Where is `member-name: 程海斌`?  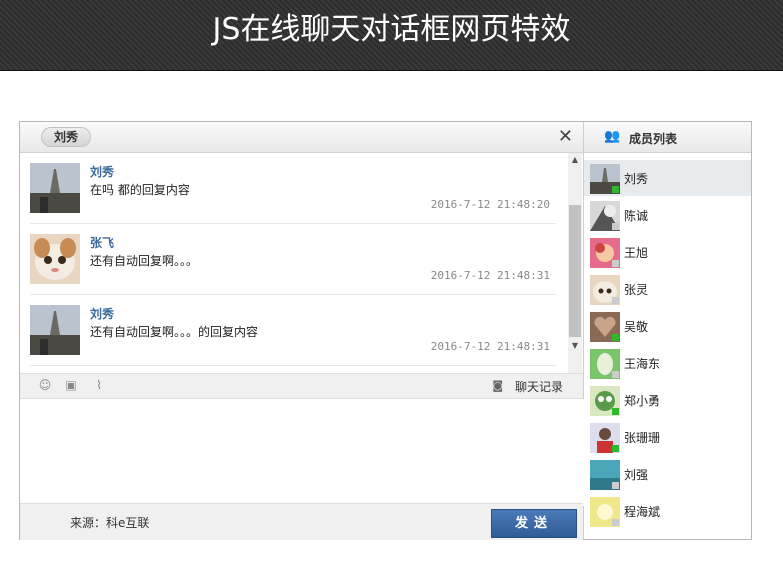
member-name: 程海斌 is located at coordinates (642, 512).